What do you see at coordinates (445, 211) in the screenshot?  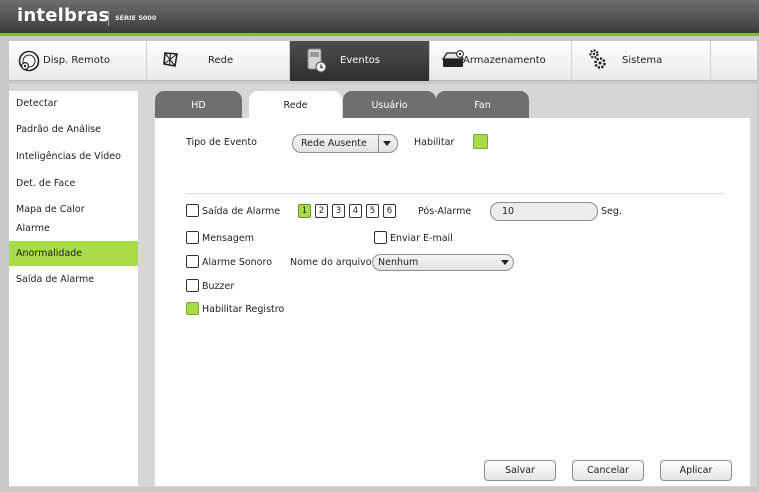 I see `post-alarm-label: Pós-Alarme` at bounding box center [445, 211].